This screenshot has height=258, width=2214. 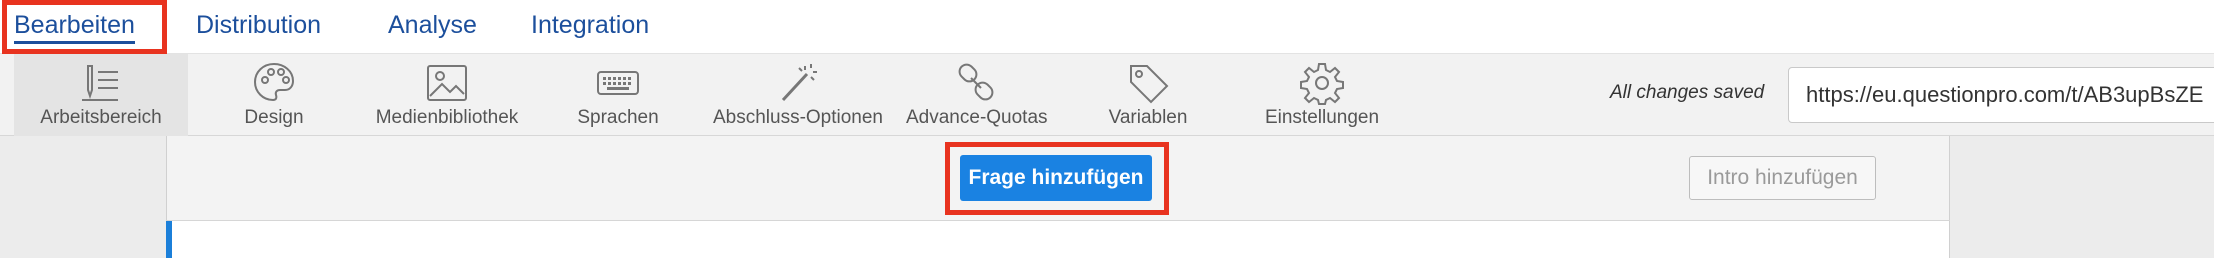 What do you see at coordinates (1148, 117) in the screenshot?
I see `tool-label: Variablen` at bounding box center [1148, 117].